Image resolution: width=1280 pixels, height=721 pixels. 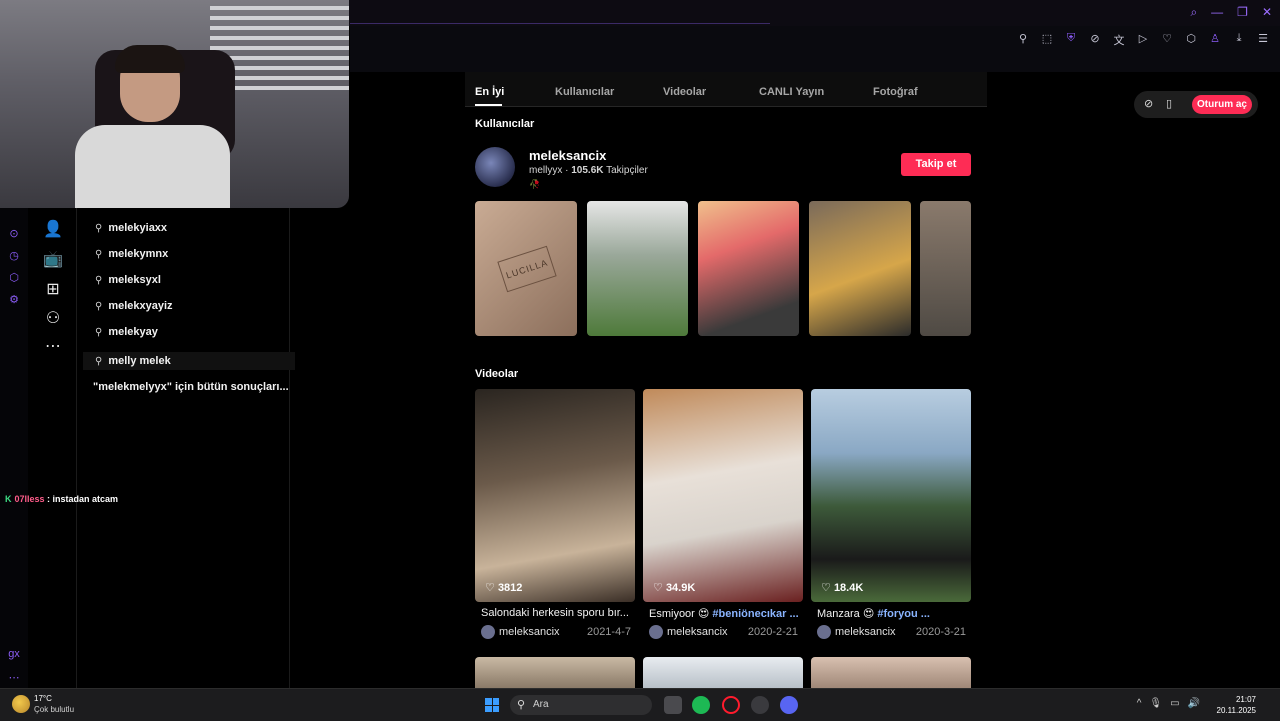 I want to click on video-card: ♡ 18.4K, so click(x=891, y=495).